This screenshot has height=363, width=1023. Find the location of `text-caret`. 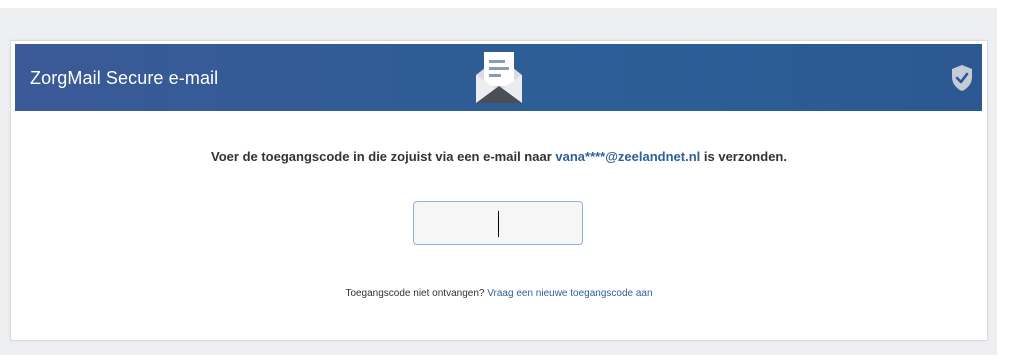

text-caret is located at coordinates (498, 224).